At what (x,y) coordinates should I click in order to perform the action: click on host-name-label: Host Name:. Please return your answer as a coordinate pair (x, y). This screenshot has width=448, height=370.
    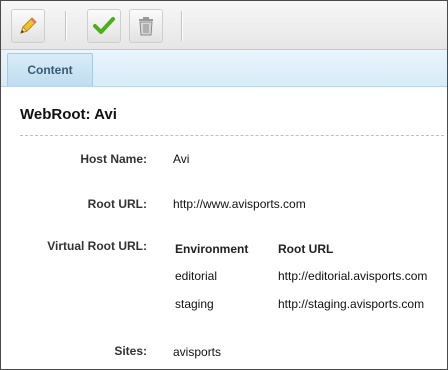
    Looking at the image, I should click on (113, 159).